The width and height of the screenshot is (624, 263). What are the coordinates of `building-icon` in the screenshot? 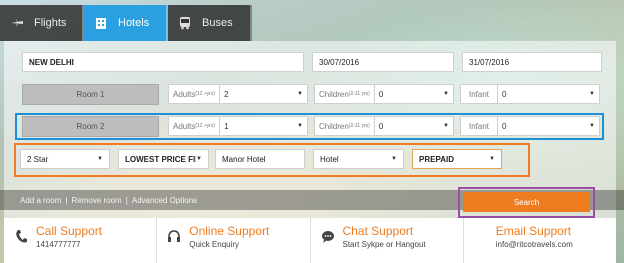 It's located at (101, 23).